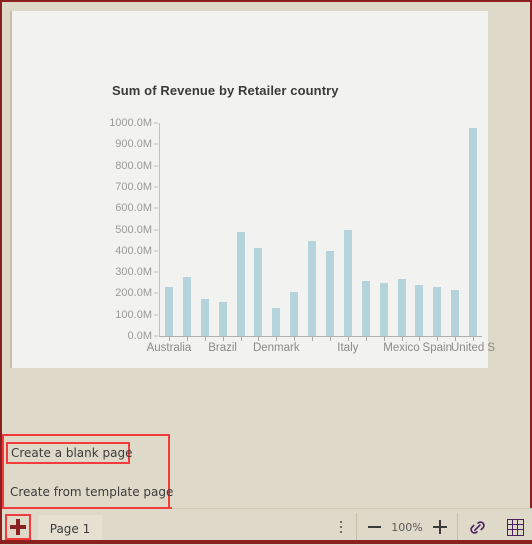 The image size is (532, 545). Describe the element at coordinates (133, 293) in the screenshot. I see `y-axis-tick-label: 200.0M` at that location.